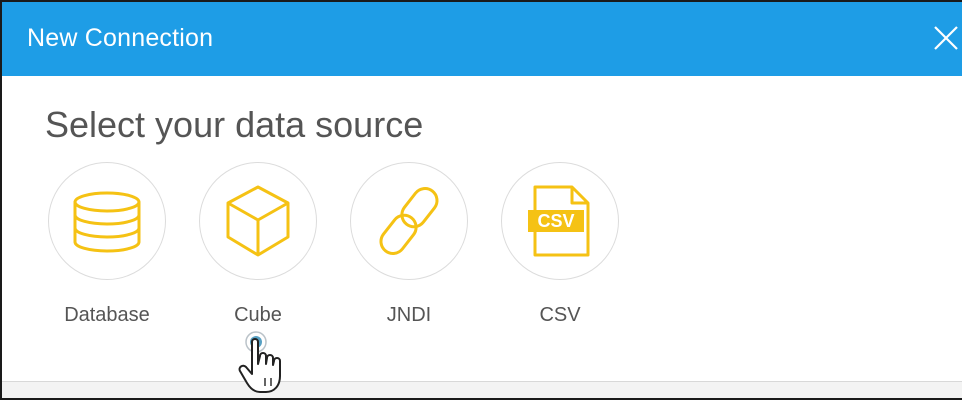  I want to click on pointer-hand-icon, so click(259, 362).